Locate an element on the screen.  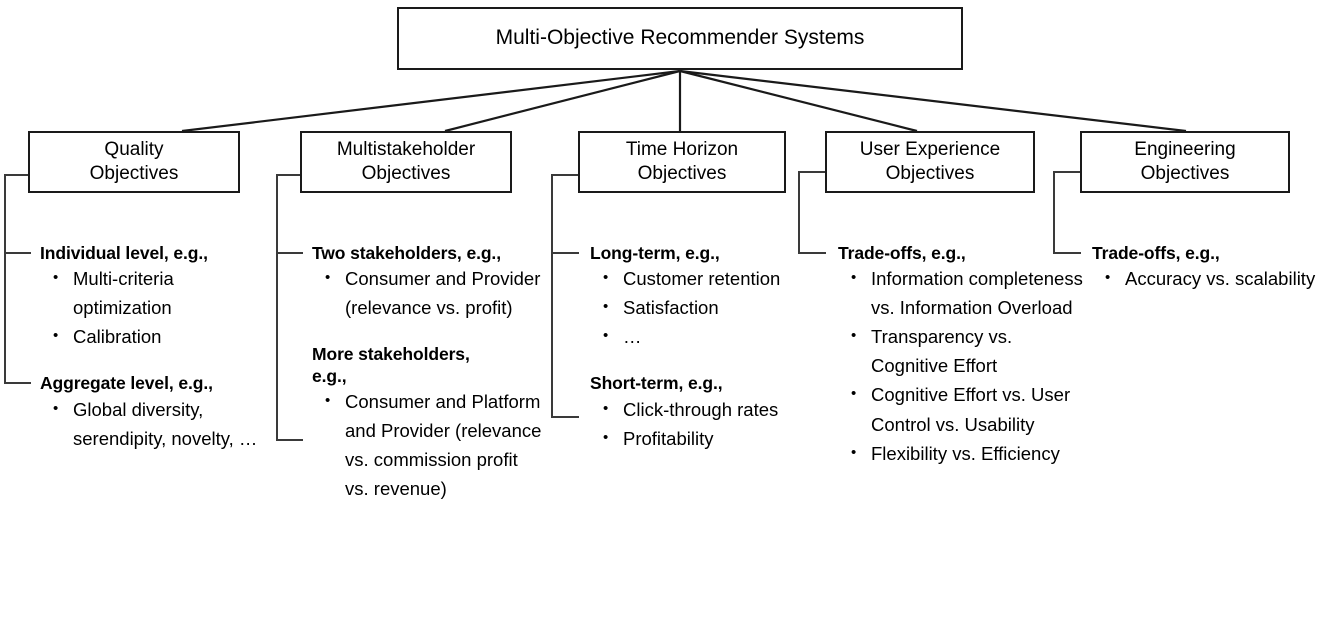
group-heading: Individual level, e.g., is located at coordinates (124, 253).